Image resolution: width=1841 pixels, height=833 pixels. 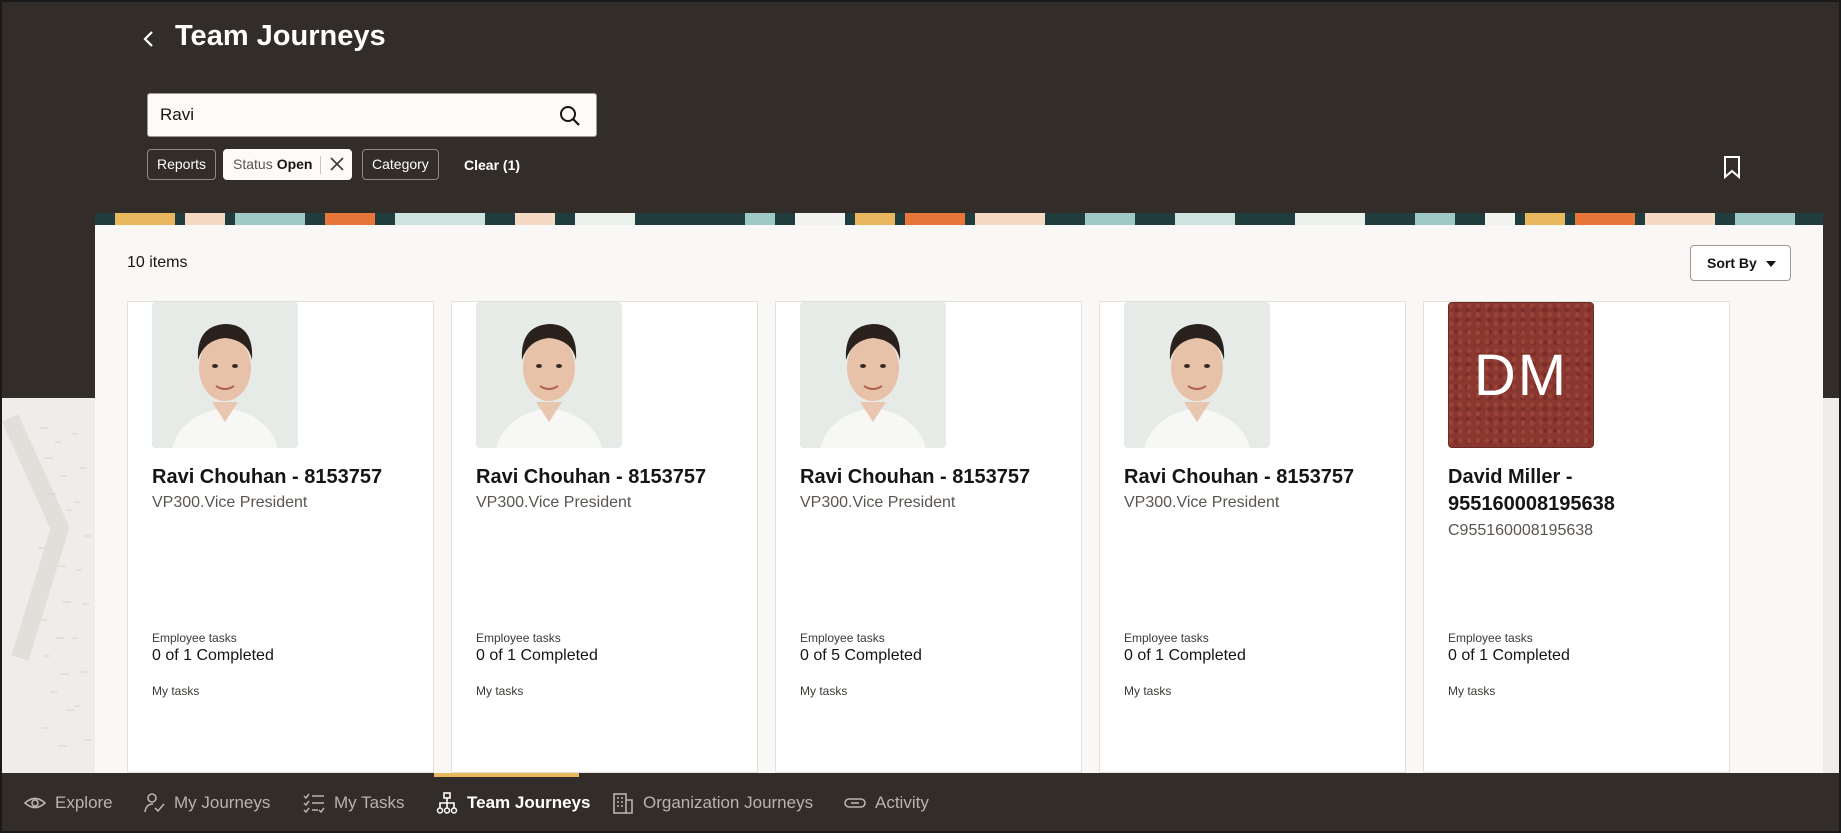 What do you see at coordinates (529, 802) in the screenshot?
I see `nav-team-journeys-label: Team Journeys` at bounding box center [529, 802].